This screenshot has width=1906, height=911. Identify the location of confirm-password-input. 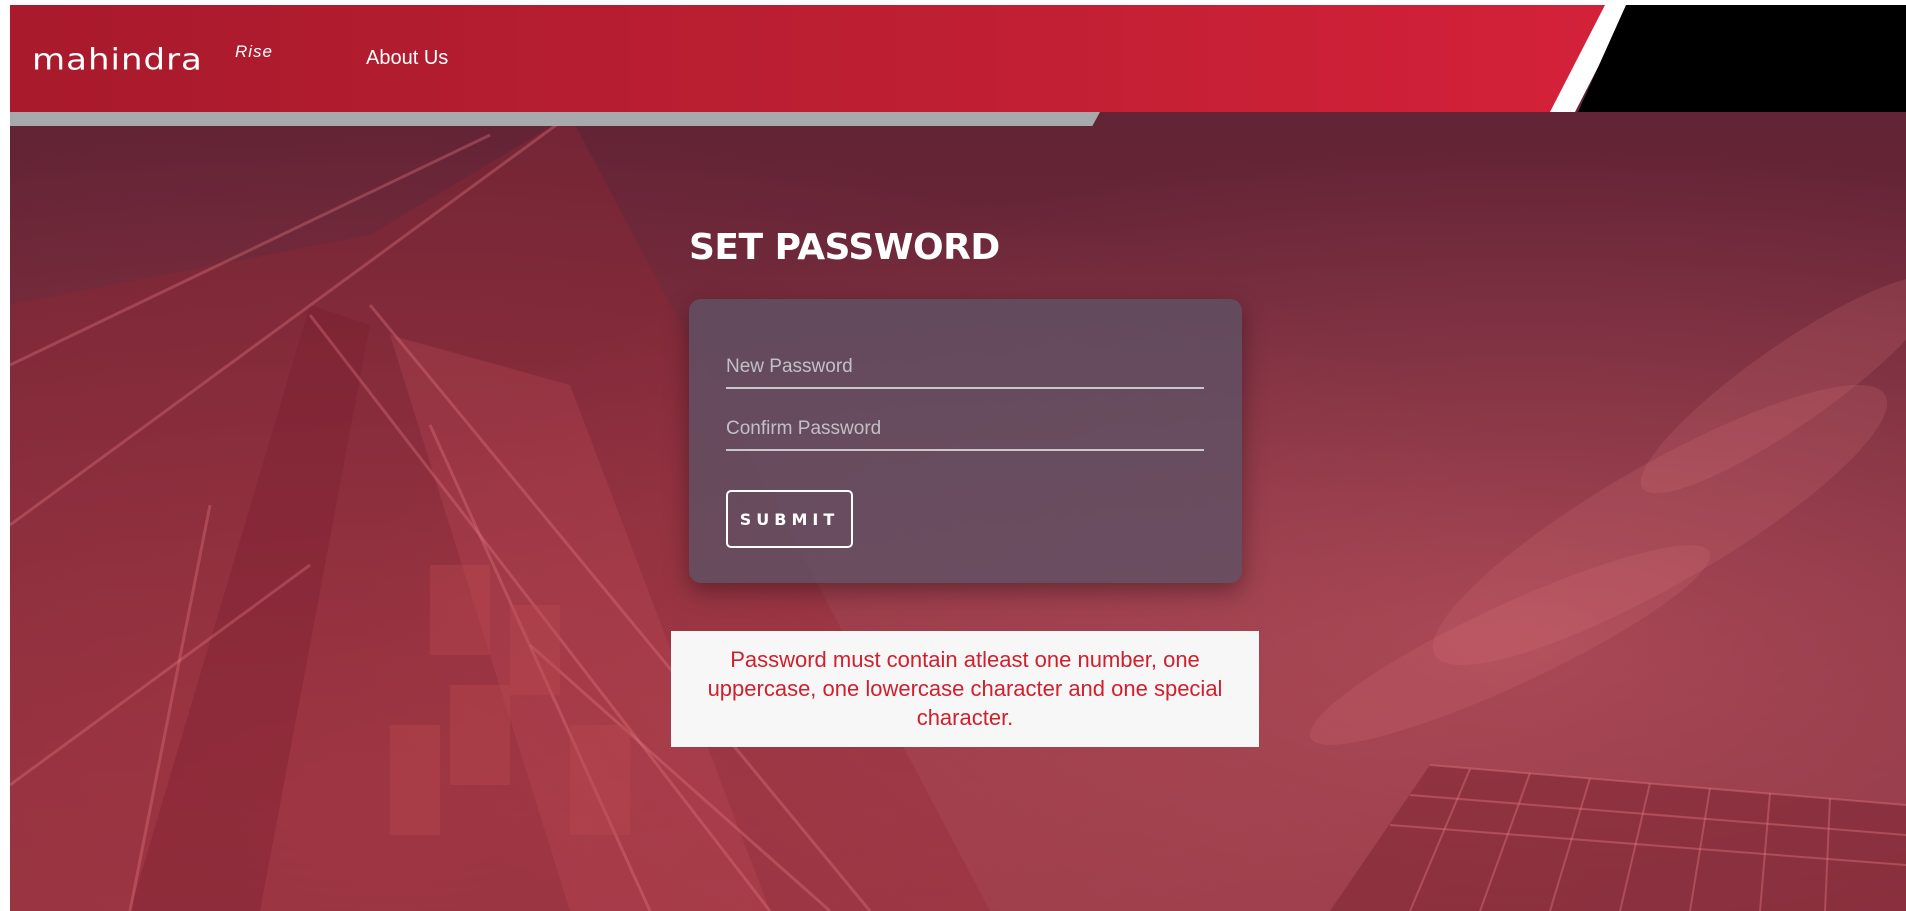
(965, 429).